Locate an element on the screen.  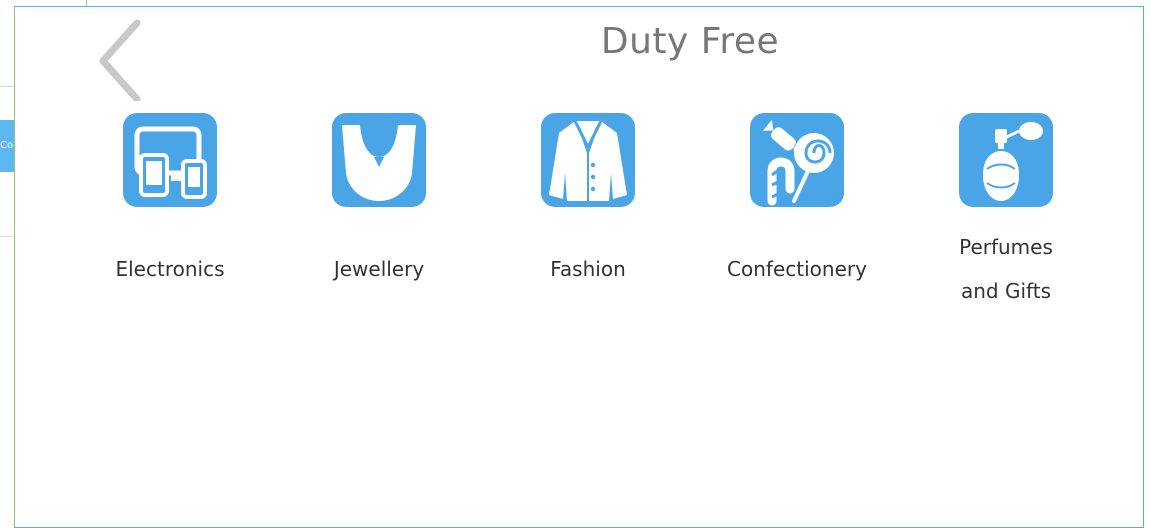
category-label: Fashion is located at coordinates (588, 269).